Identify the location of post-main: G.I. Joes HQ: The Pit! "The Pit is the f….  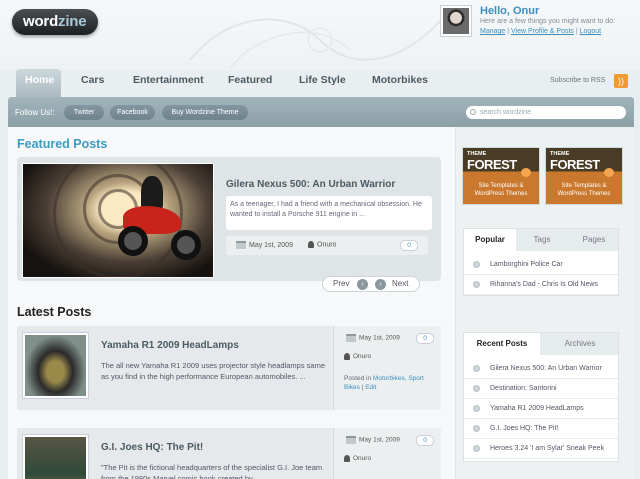
(174, 453).